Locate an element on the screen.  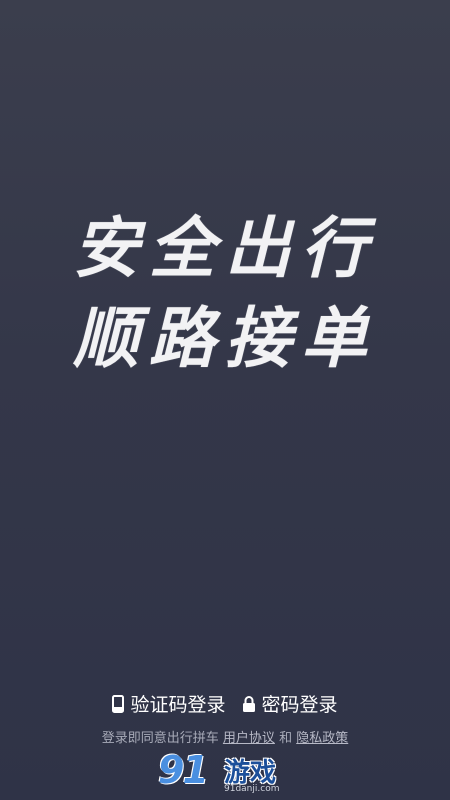
user-agreement-link: 用户协议 is located at coordinates (249, 738).